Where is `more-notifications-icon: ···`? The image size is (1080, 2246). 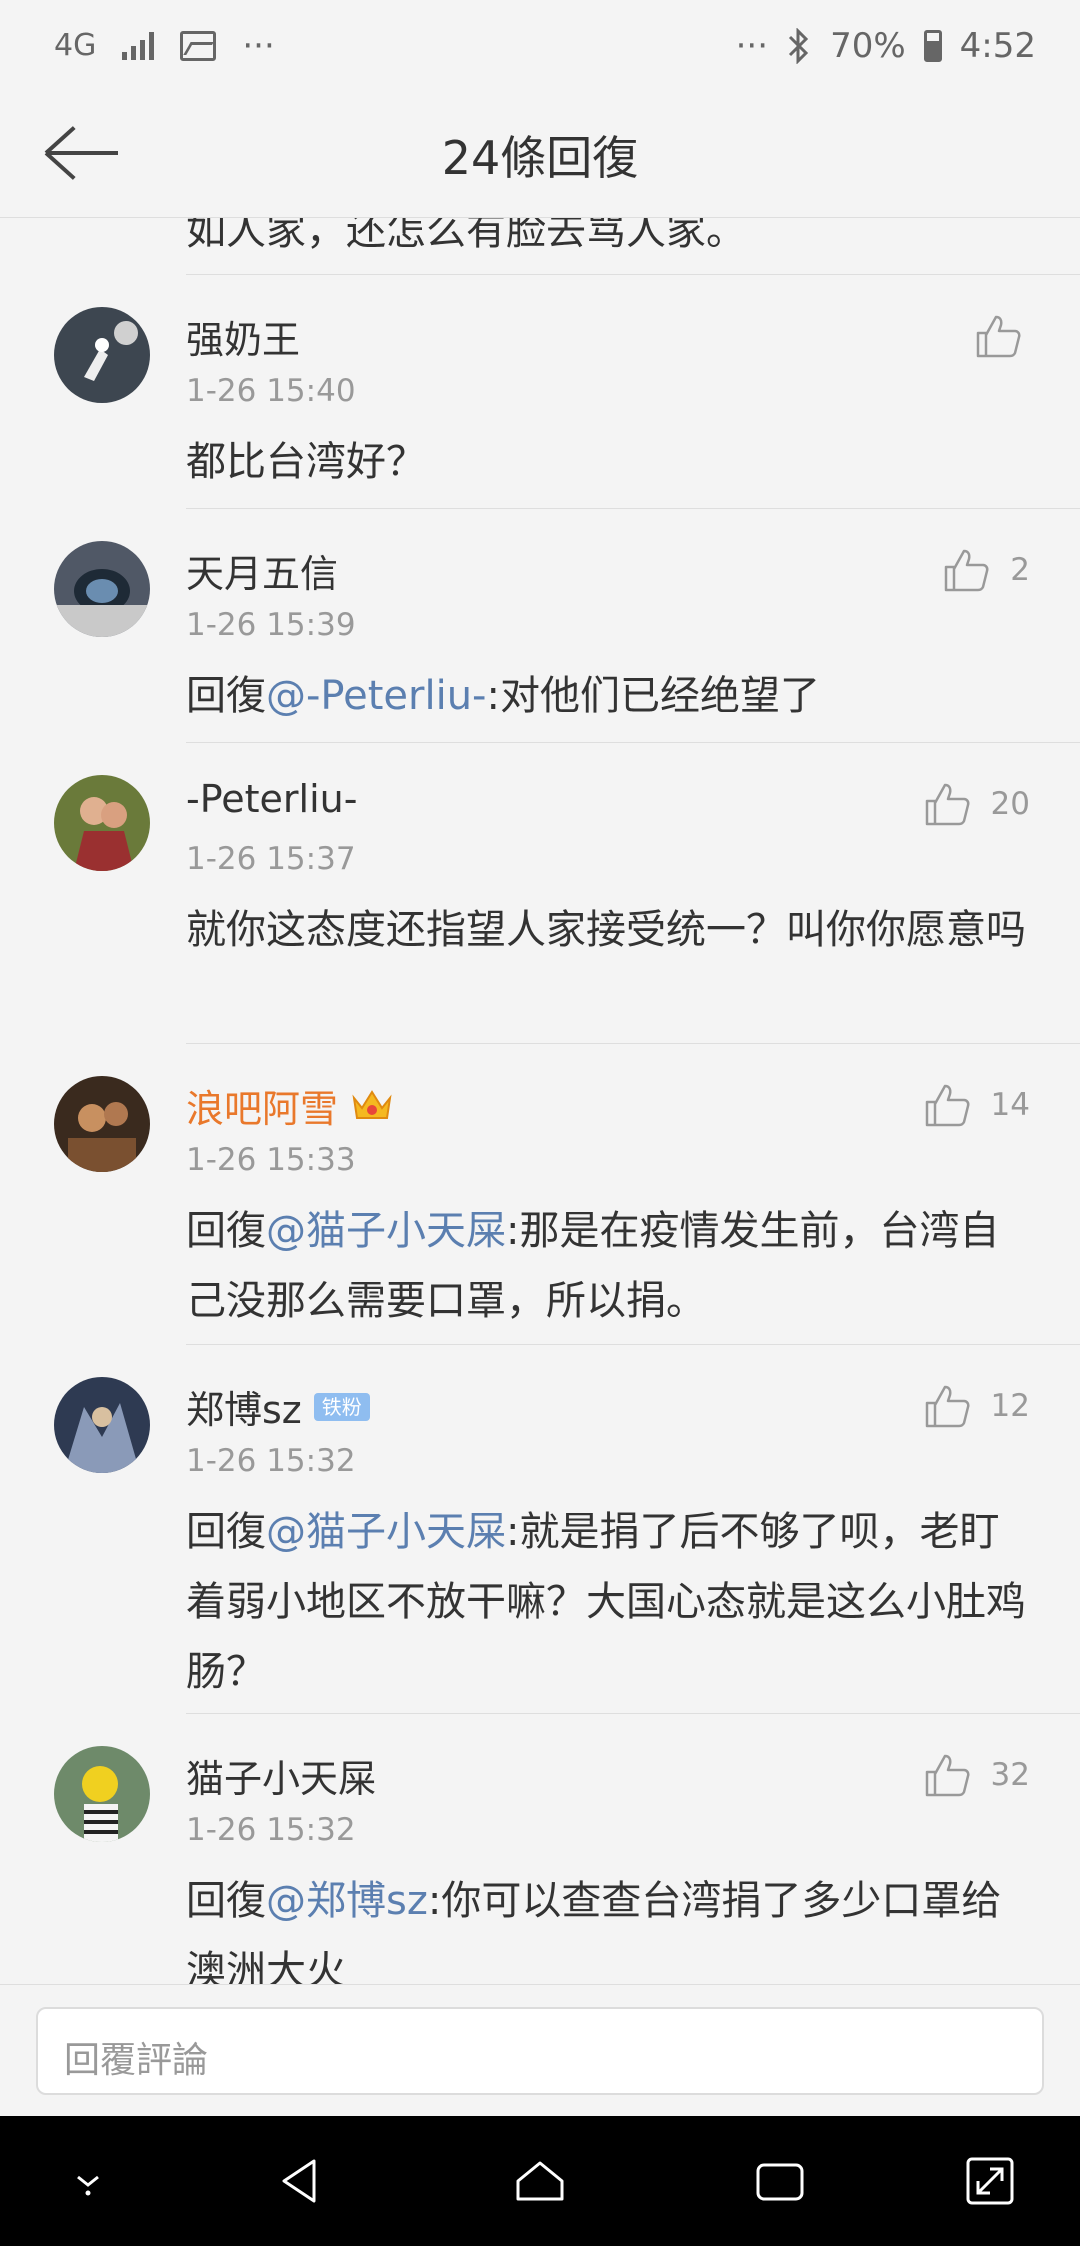 more-notifications-icon: ··· is located at coordinates (258, 46).